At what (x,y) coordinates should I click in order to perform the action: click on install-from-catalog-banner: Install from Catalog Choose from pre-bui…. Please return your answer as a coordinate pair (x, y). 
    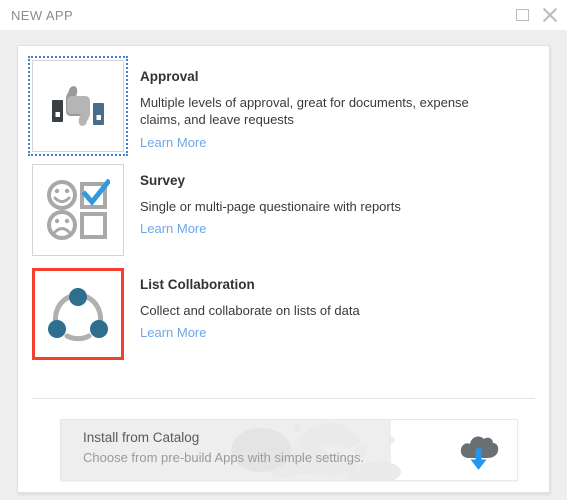
    Looking at the image, I should click on (289, 450).